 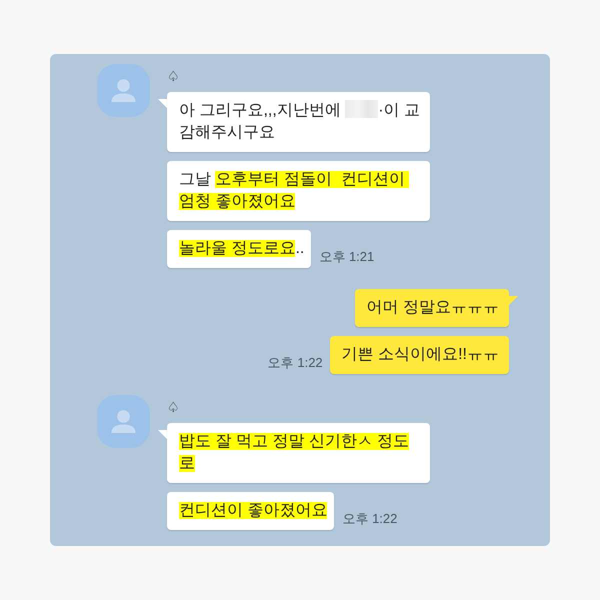 What do you see at coordinates (432, 308) in the screenshot?
I see `message-text: 어머 정말요ㅠㅠㅠ` at bounding box center [432, 308].